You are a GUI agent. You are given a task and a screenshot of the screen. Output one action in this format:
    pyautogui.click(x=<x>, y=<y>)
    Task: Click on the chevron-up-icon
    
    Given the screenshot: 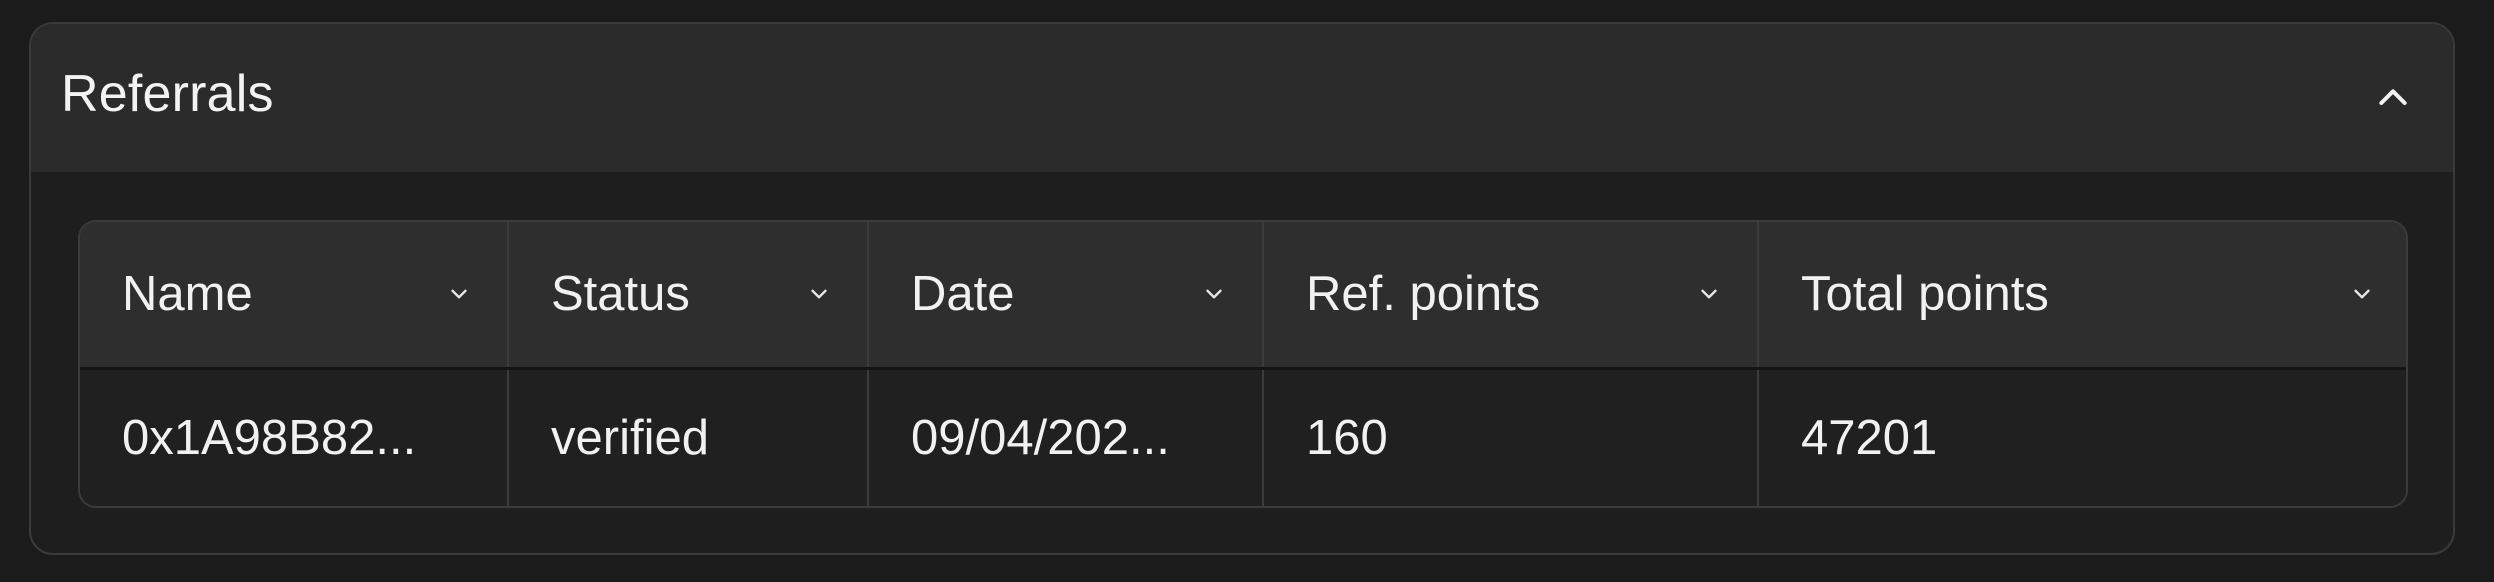 What is the action you would take?
    pyautogui.click(x=2393, y=97)
    